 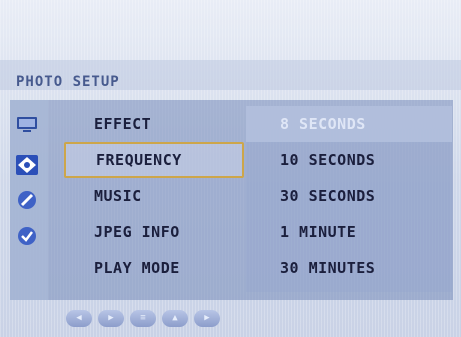 What do you see at coordinates (349, 124) in the screenshot?
I see `option-8-seconds: 8 SECONDS` at bounding box center [349, 124].